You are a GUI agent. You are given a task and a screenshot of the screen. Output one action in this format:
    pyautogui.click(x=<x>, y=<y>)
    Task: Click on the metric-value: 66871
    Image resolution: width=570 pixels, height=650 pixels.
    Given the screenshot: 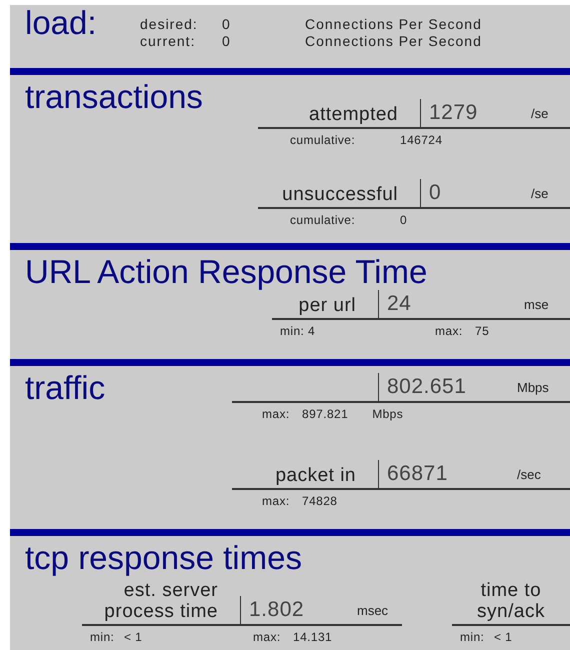 What is the action you would take?
    pyautogui.click(x=417, y=474)
    